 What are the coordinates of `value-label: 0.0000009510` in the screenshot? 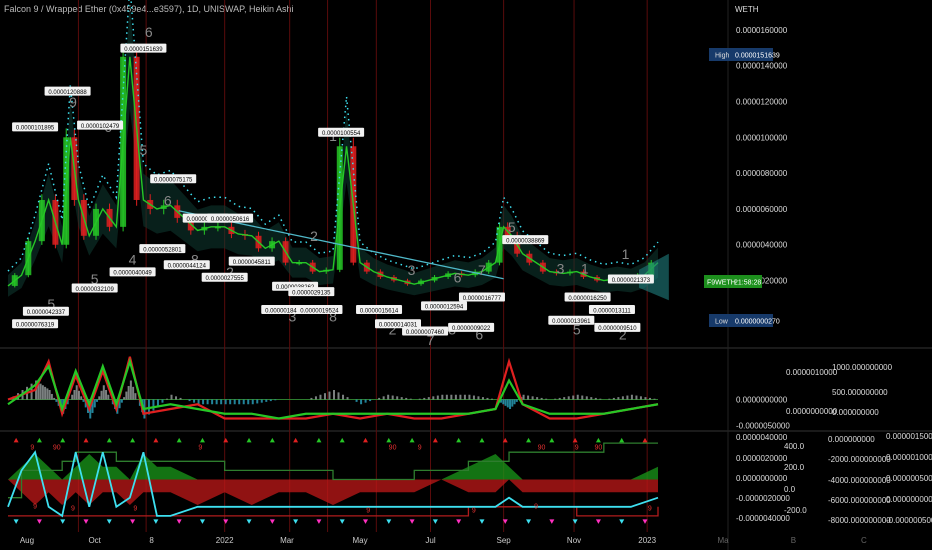 It's located at (617, 329).